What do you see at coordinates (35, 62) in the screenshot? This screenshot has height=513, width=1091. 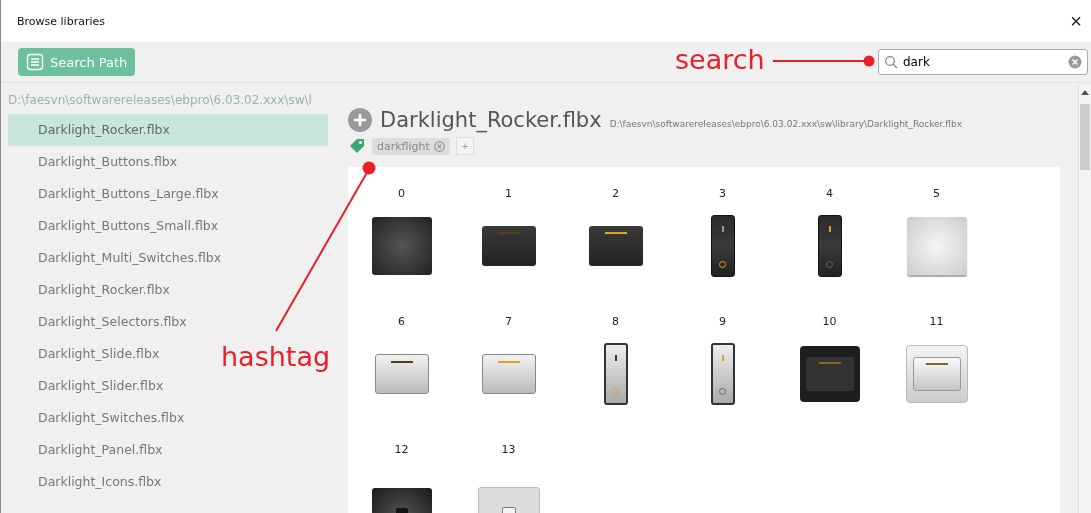 I see `list-icon` at bounding box center [35, 62].